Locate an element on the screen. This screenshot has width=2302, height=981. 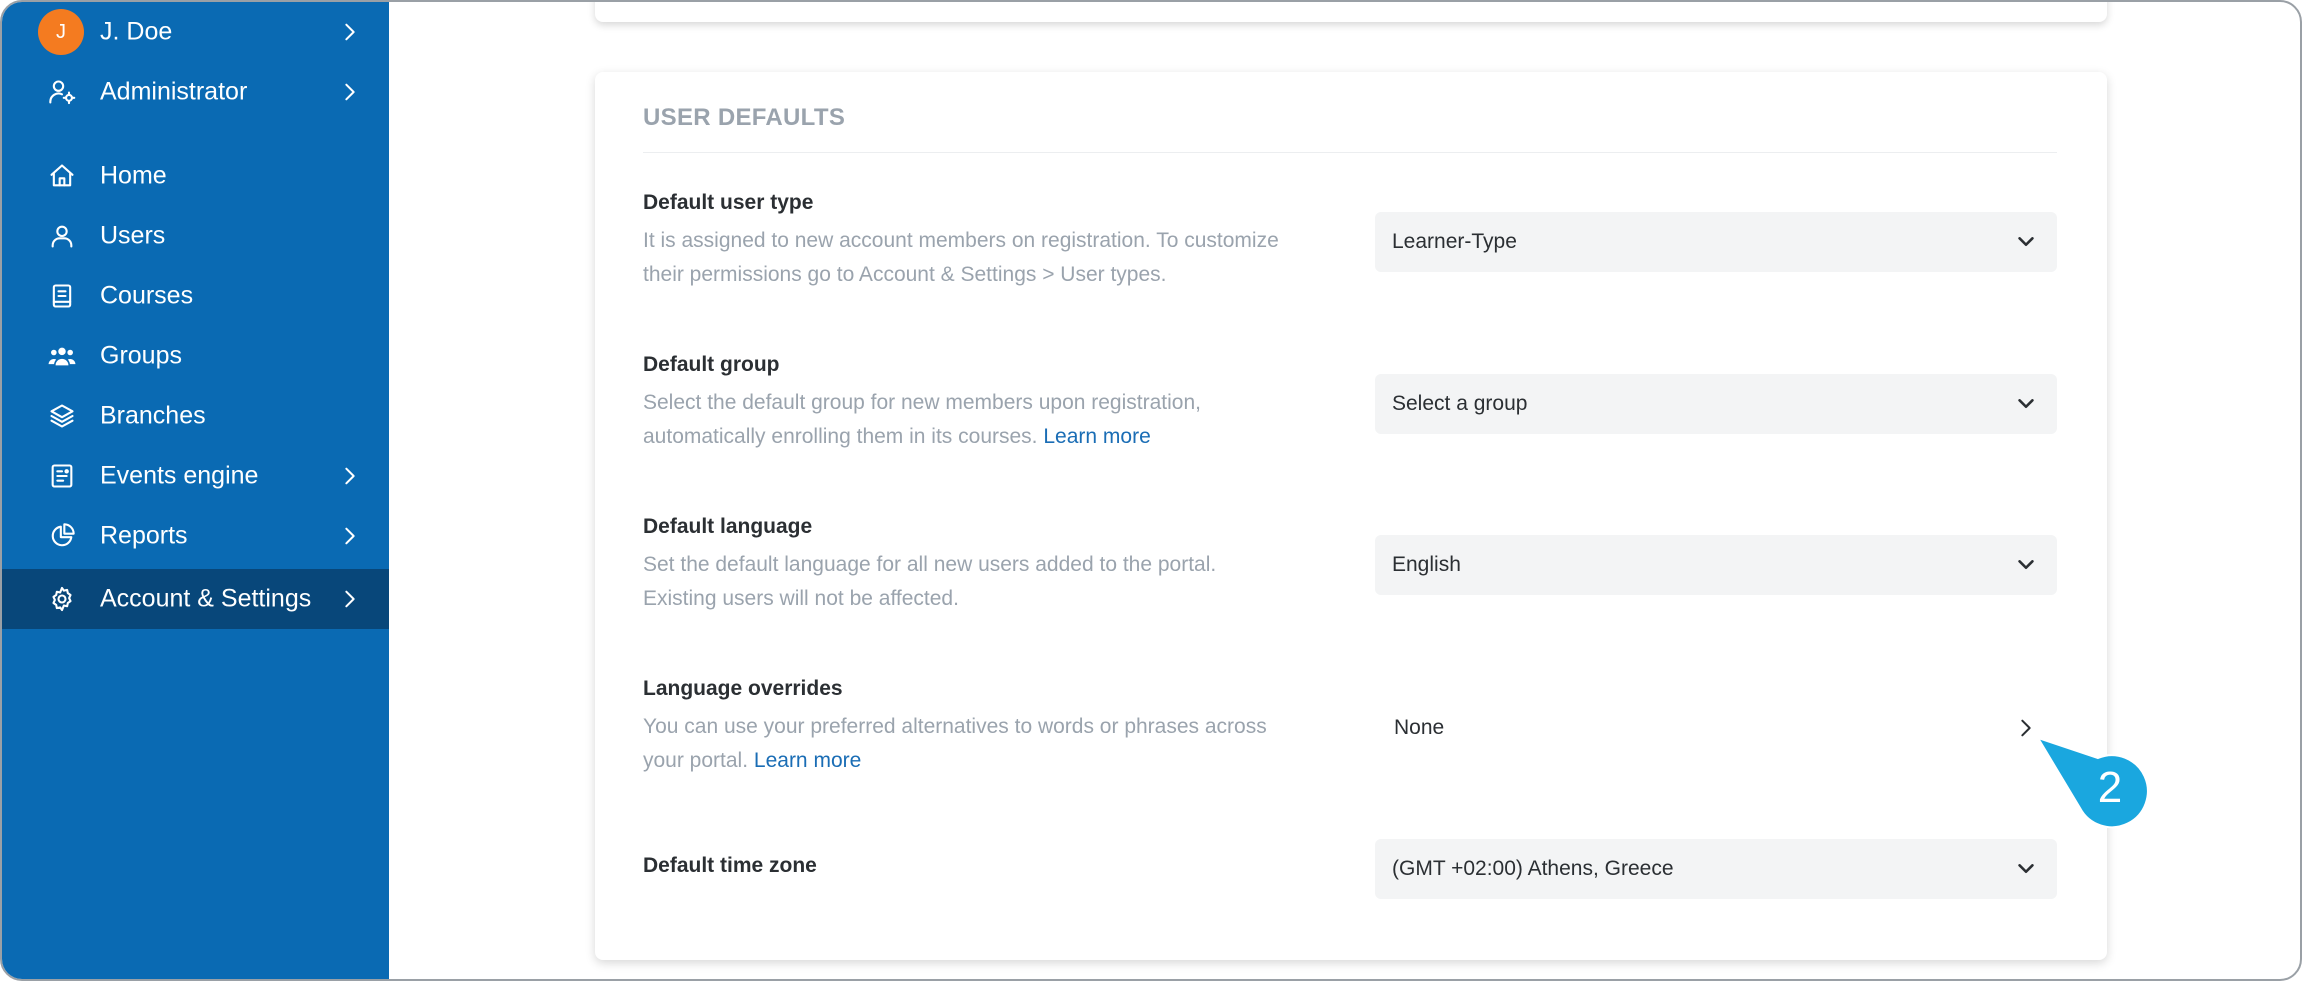
default-time-zone-title: Default time zone is located at coordinates (730, 865).